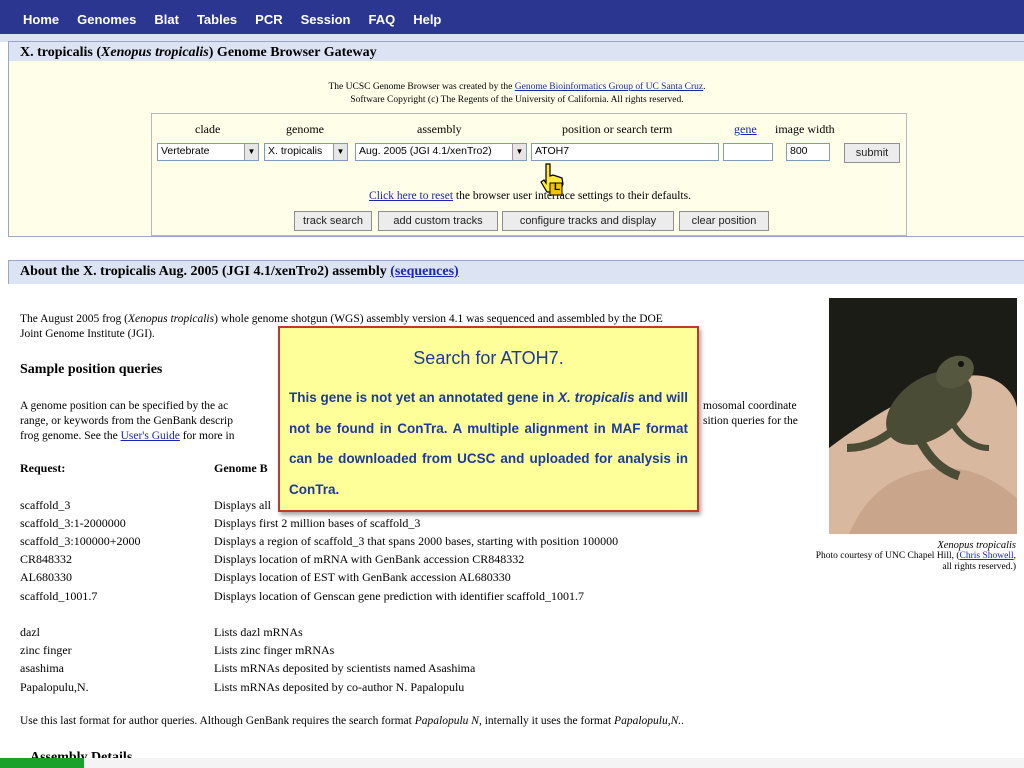 The image size is (1024, 768). What do you see at coordinates (87, 334) in the screenshot?
I see `intro-text-3: Joint Genome Institute (JGI).` at bounding box center [87, 334].